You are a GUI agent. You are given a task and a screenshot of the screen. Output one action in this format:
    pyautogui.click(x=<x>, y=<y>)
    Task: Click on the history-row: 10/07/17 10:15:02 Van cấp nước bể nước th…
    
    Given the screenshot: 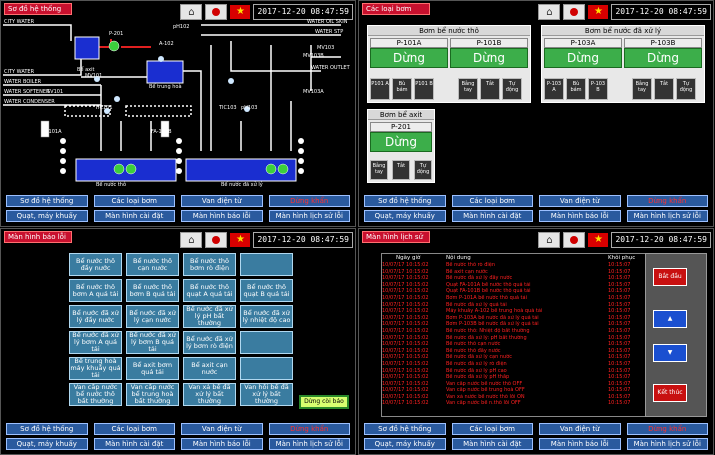 What is the action you would take?
    pyautogui.click(x=517, y=384)
    